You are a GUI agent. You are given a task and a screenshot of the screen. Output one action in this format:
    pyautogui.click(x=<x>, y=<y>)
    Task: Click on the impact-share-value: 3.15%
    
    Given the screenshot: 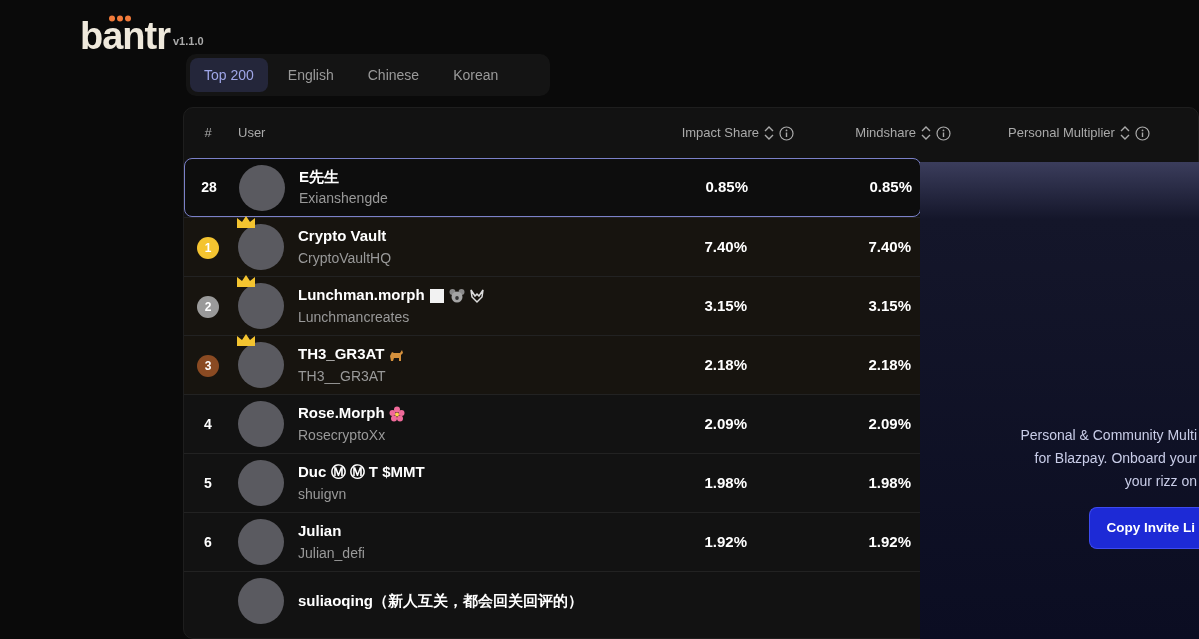 What is the action you would take?
    pyautogui.click(x=725, y=305)
    